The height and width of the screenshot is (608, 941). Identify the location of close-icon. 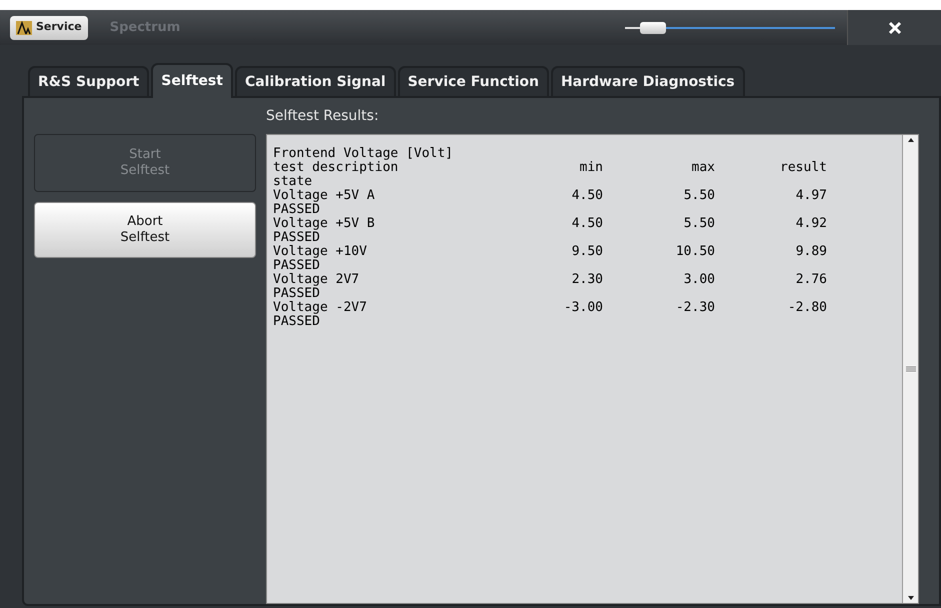
(895, 27).